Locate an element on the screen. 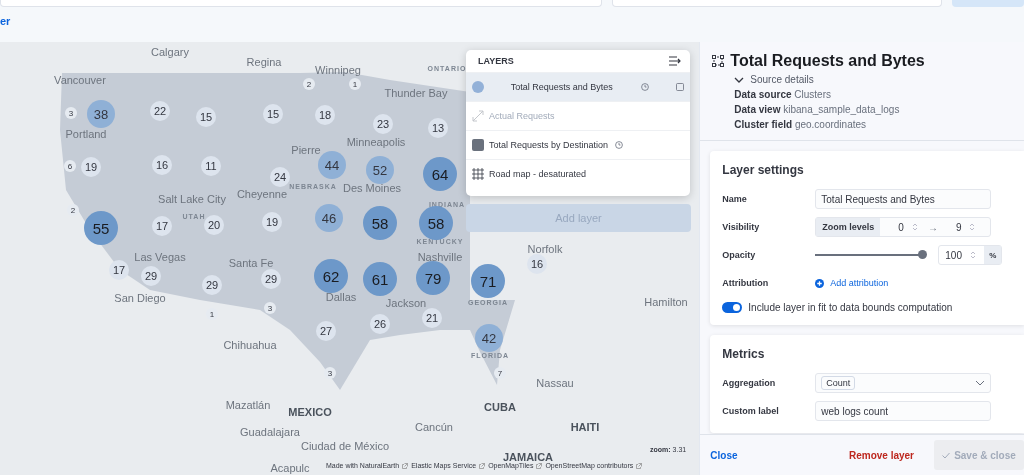 This screenshot has width=1024, height=475. place-label: Guadalajara is located at coordinates (270, 432).